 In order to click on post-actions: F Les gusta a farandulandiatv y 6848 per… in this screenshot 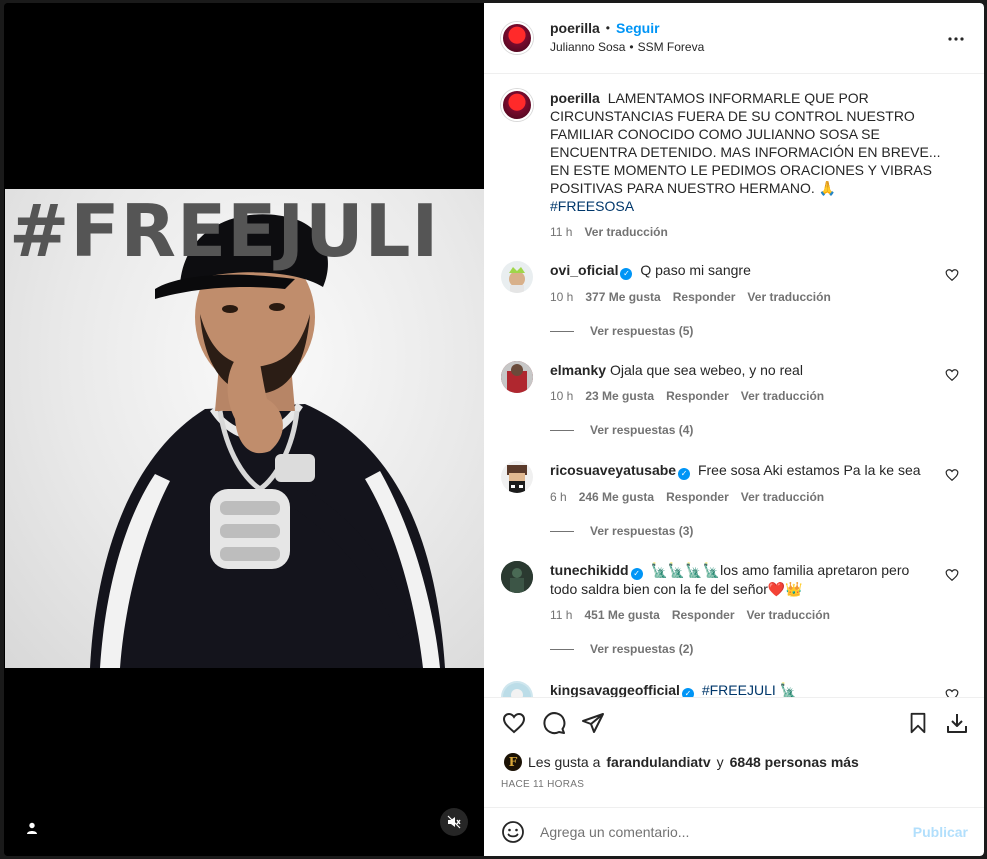, I will do `click(734, 752)`.